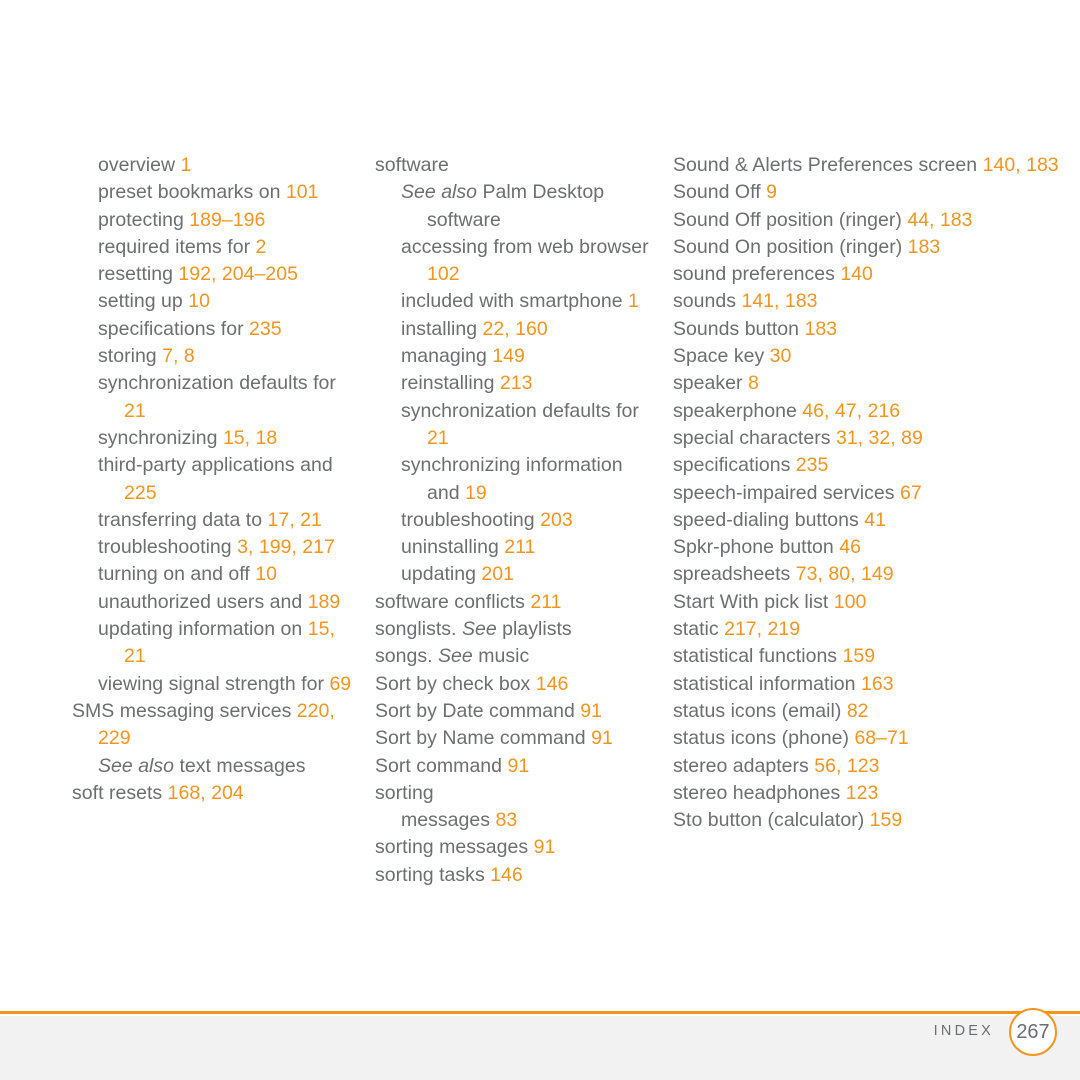 The image size is (1080, 1080). What do you see at coordinates (476, 492) in the screenshot?
I see `index-page-refs: 19` at bounding box center [476, 492].